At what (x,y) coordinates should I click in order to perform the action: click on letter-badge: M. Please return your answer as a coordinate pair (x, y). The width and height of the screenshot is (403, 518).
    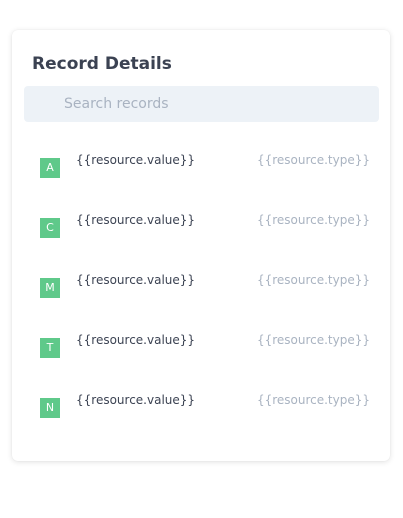
    Looking at the image, I should click on (50, 288).